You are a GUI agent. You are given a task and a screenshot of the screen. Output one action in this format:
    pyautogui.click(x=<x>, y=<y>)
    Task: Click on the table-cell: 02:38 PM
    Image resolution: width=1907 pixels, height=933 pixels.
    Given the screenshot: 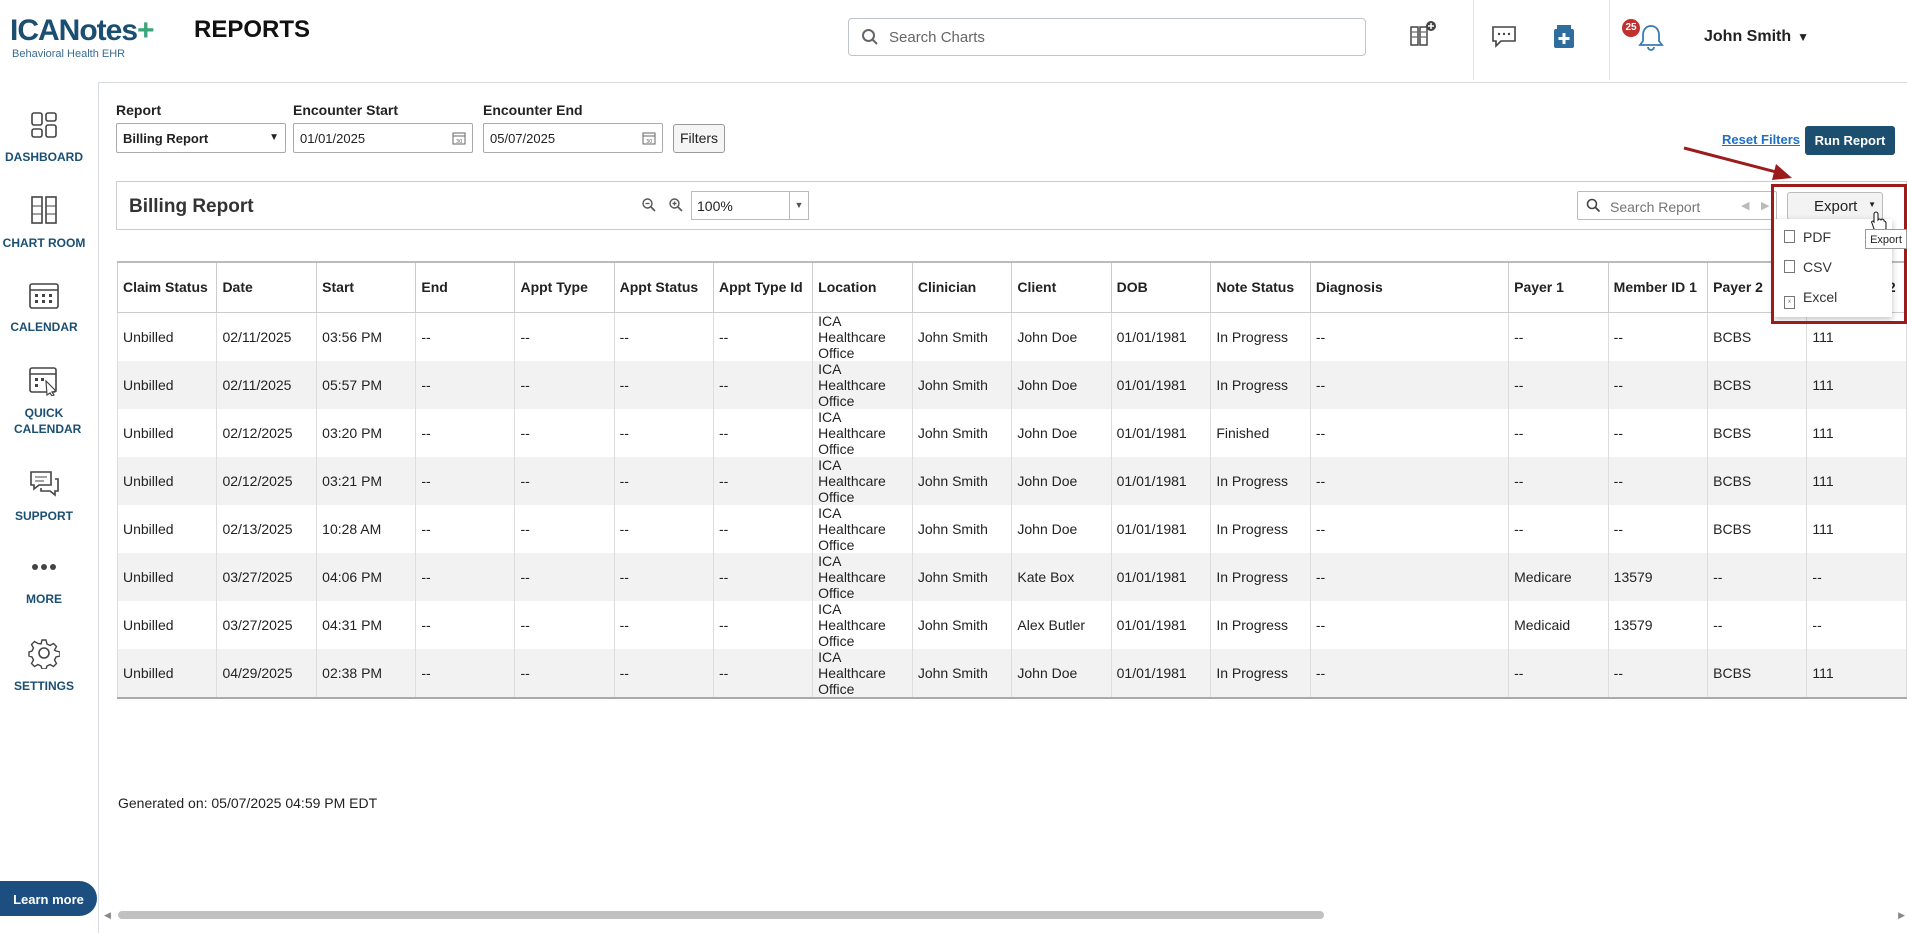 What is the action you would take?
    pyautogui.click(x=366, y=673)
    